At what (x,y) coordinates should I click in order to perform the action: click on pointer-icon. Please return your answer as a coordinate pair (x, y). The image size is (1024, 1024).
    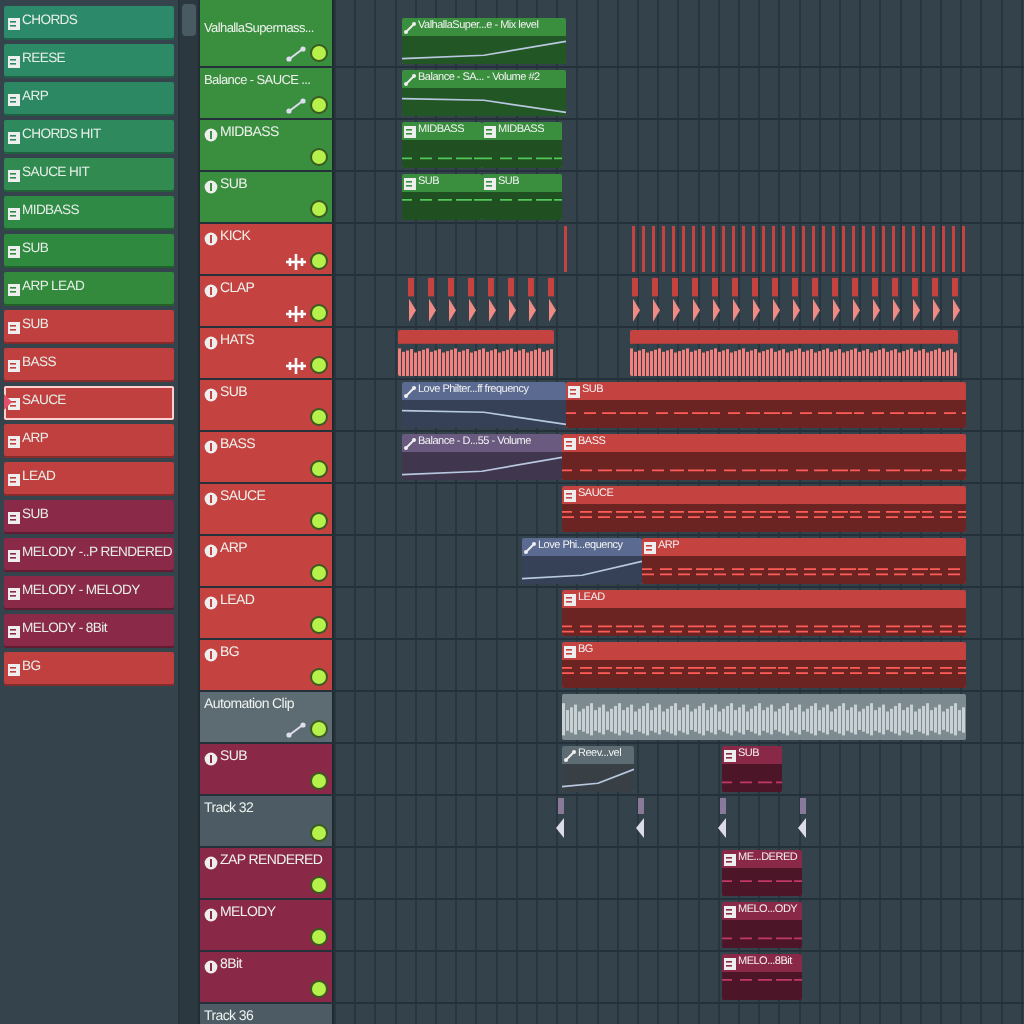
    Looking at the image, I should click on (8, 402).